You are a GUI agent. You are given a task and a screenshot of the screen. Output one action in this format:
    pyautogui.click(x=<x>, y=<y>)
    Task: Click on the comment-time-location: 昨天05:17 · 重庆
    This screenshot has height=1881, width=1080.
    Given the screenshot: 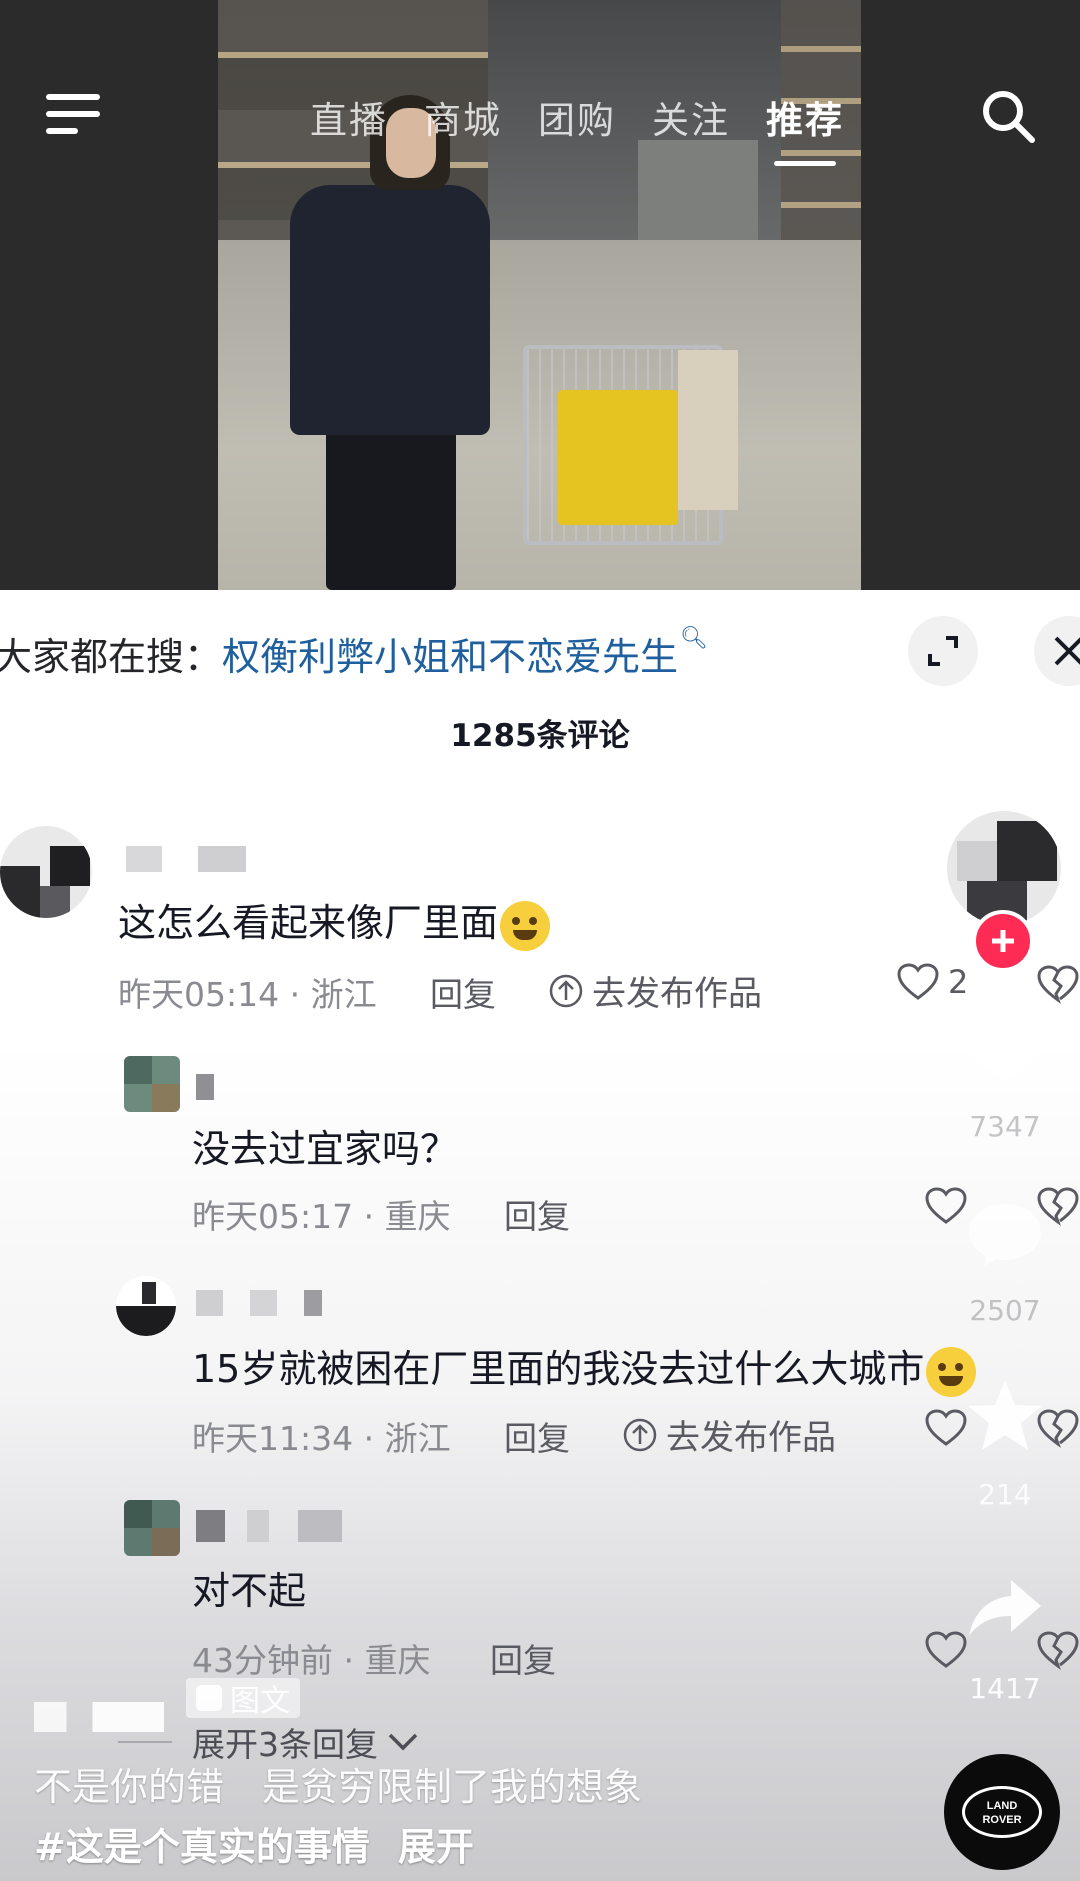 What is the action you would take?
    pyautogui.click(x=321, y=1216)
    